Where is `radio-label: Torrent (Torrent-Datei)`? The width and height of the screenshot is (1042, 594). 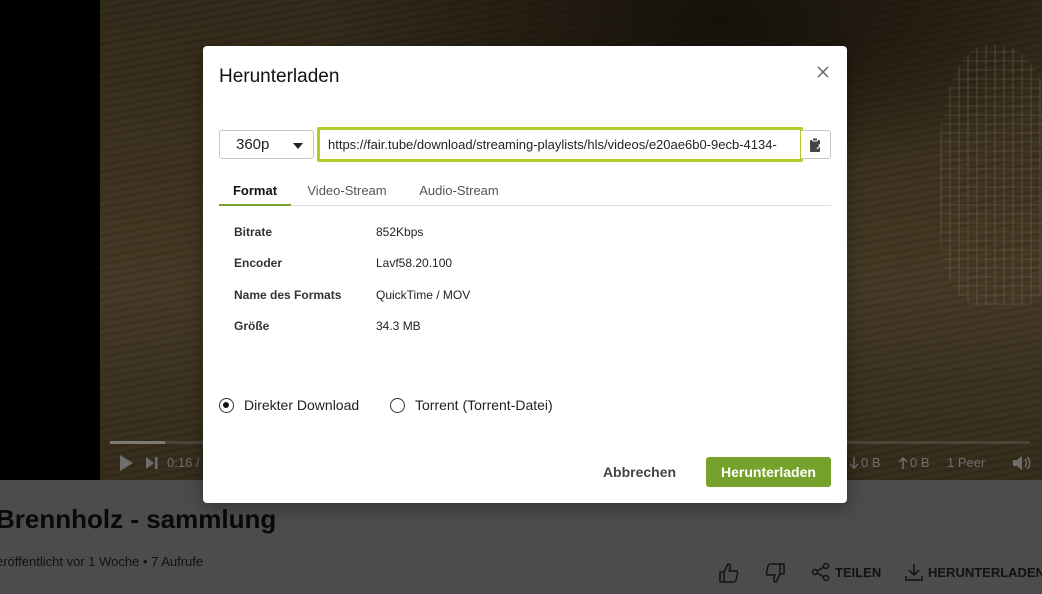 radio-label: Torrent (Torrent-Datei) is located at coordinates (484, 405).